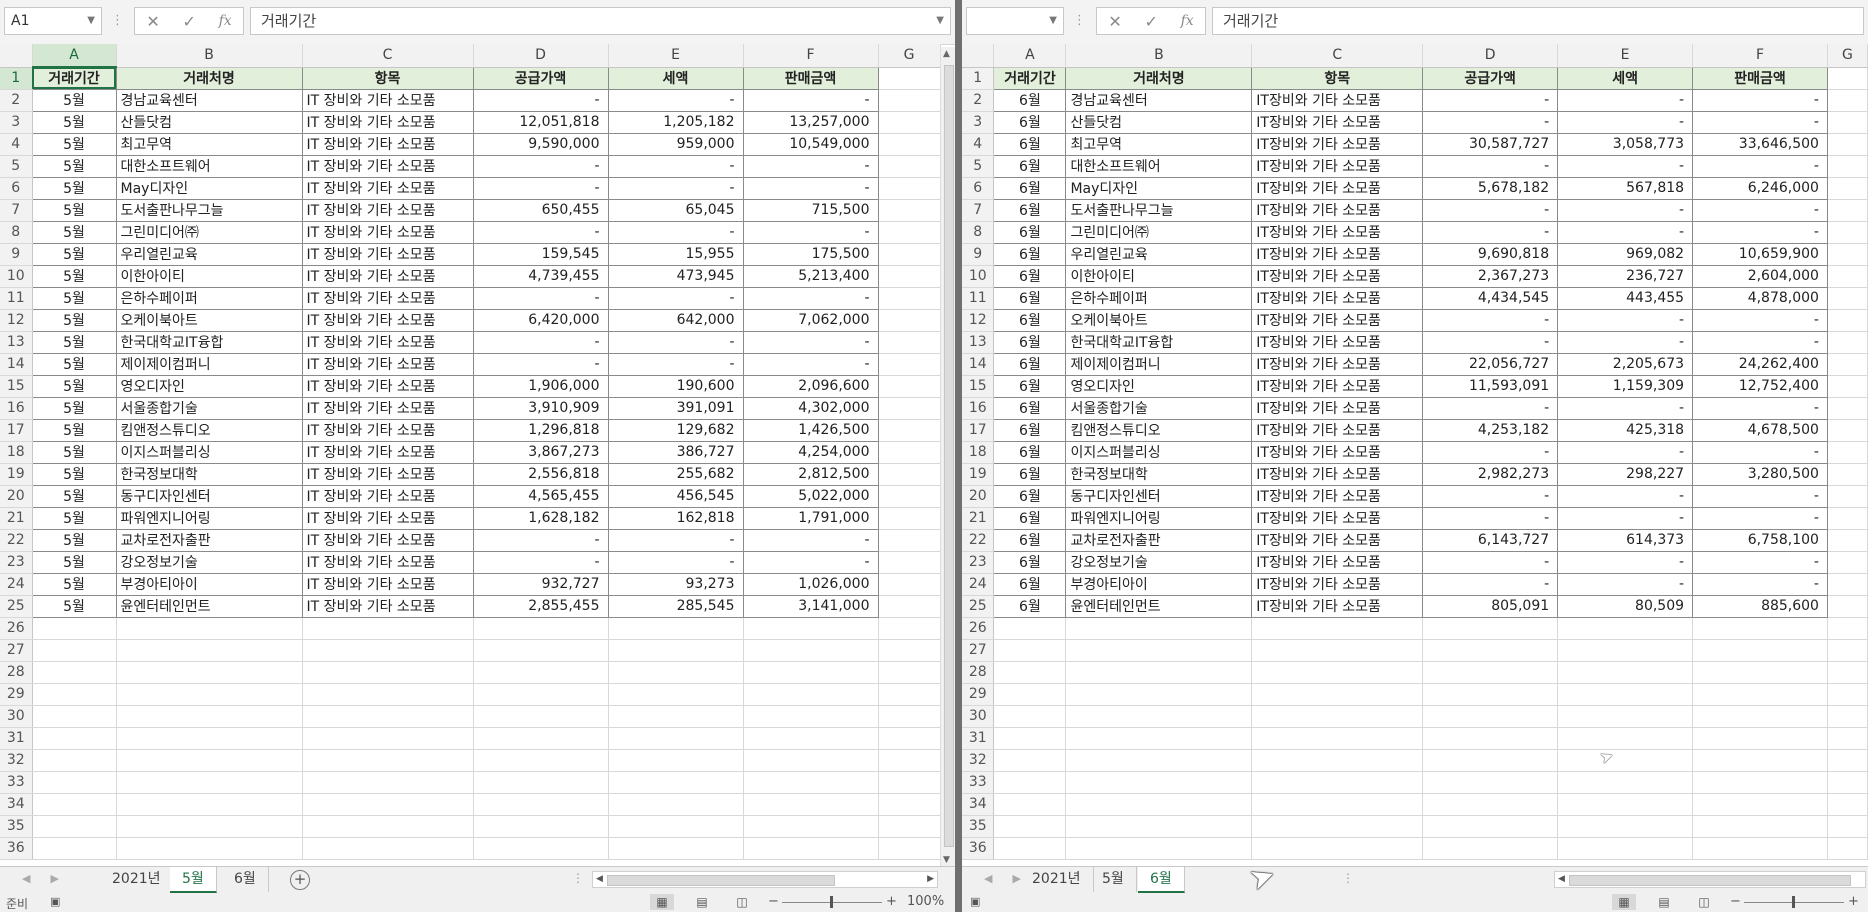 This screenshot has width=1868, height=912. I want to click on row-header: 20, so click(16, 496).